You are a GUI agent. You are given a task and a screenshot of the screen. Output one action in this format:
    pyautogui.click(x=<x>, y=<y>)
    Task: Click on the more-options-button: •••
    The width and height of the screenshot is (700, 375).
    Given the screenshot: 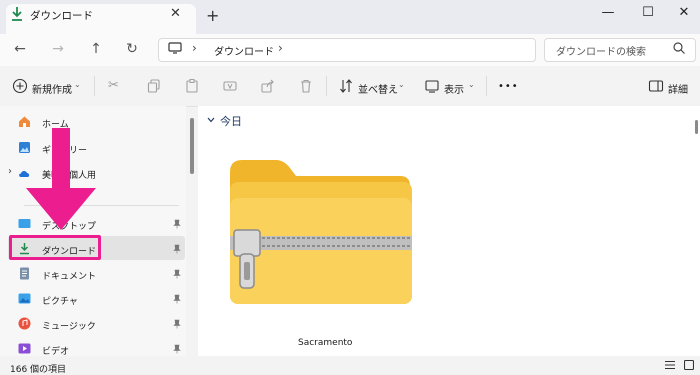 What is the action you would take?
    pyautogui.click(x=508, y=86)
    